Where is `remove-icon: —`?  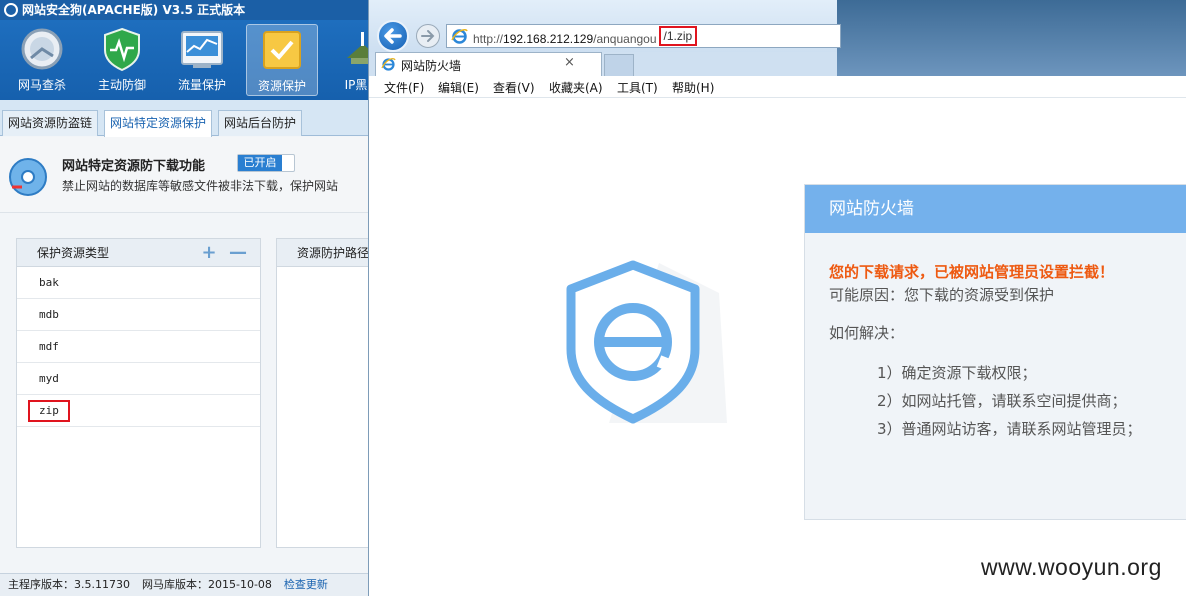 remove-icon: — is located at coordinates (238, 253).